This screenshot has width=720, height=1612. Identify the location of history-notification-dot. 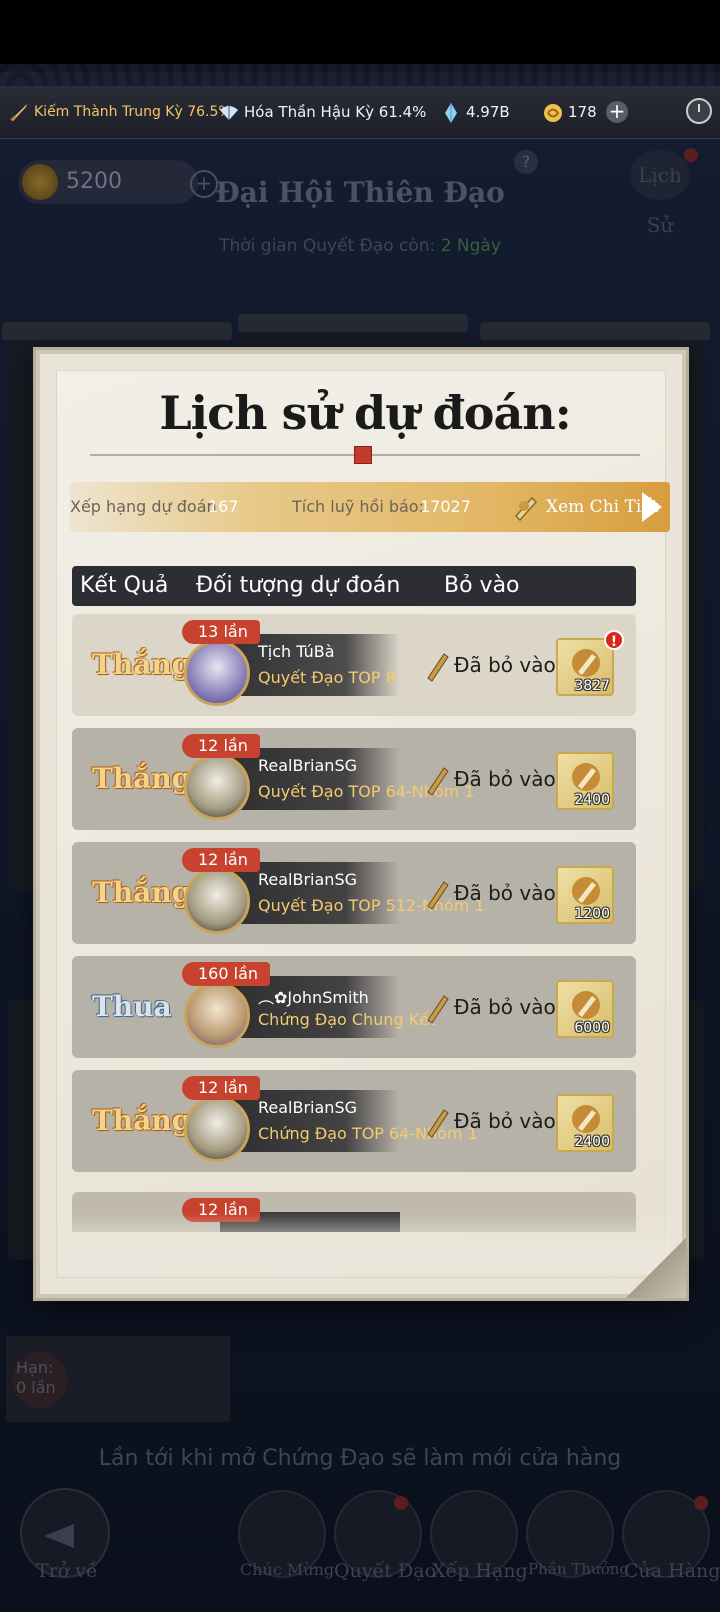
(691, 155).